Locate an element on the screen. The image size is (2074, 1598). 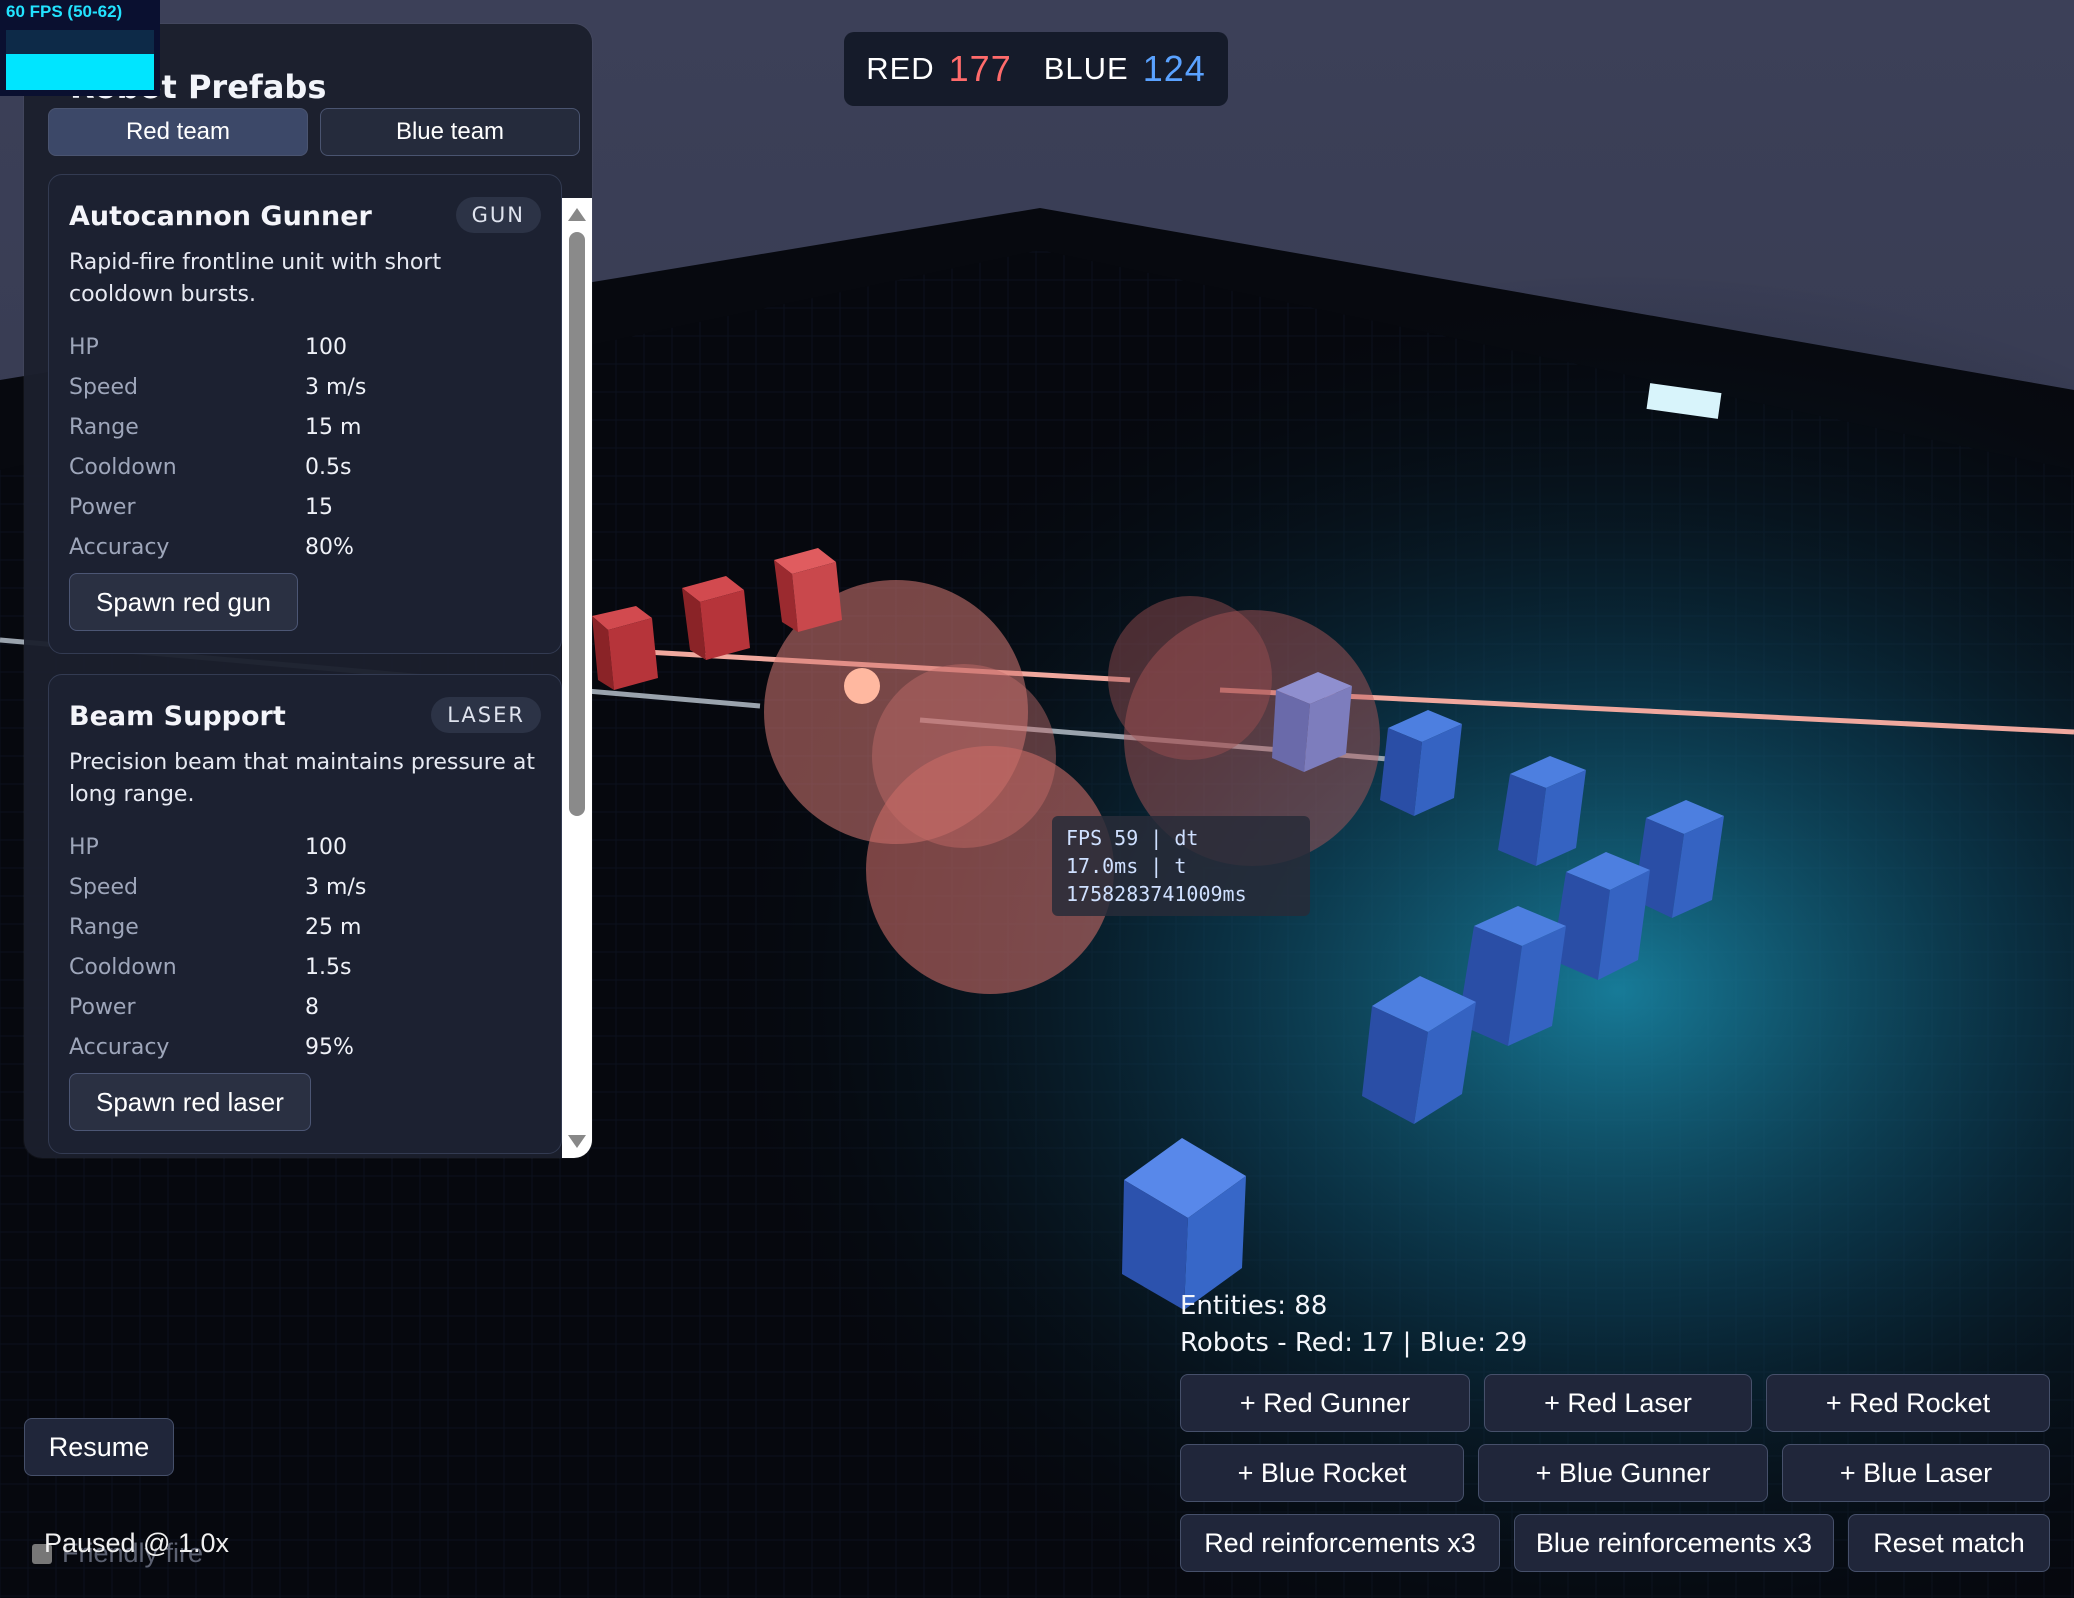
card-title: Autocannon Gunner is located at coordinates (220, 216).